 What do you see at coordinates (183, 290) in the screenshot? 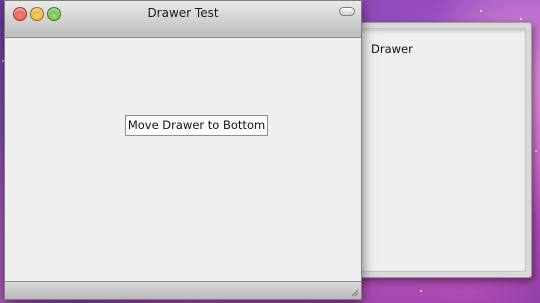
I see `status-bar` at bounding box center [183, 290].